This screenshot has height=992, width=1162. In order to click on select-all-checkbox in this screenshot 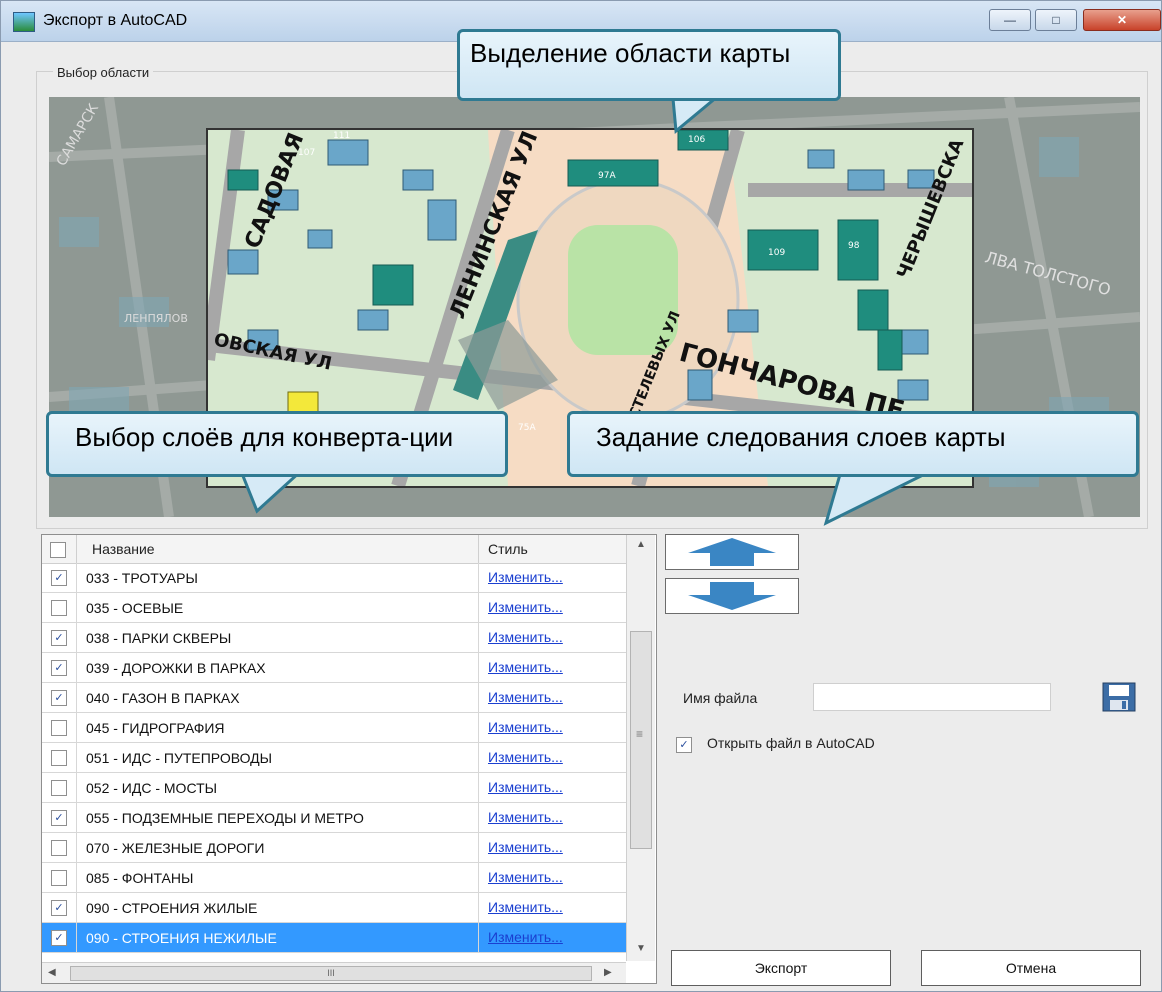, I will do `click(58, 550)`.